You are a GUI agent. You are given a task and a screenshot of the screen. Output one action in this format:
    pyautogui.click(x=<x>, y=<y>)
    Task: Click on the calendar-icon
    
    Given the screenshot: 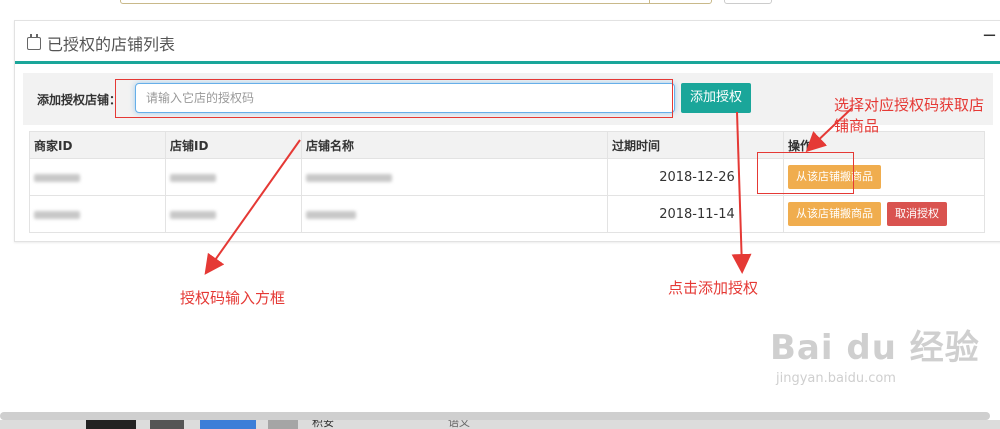 What is the action you would take?
    pyautogui.click(x=34, y=41)
    